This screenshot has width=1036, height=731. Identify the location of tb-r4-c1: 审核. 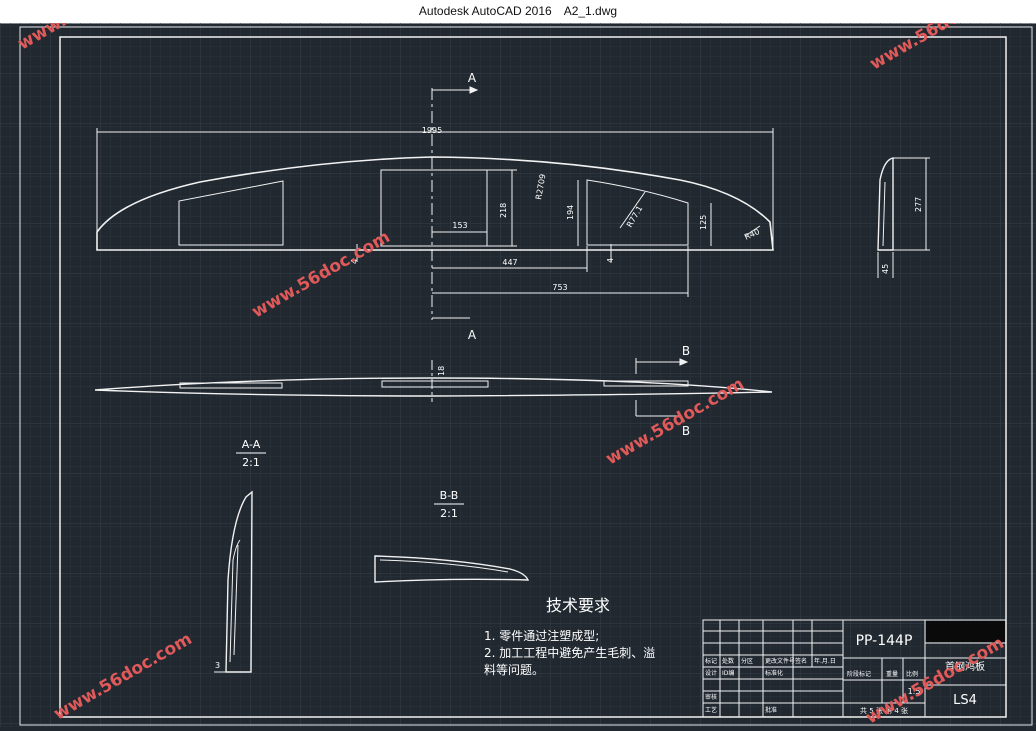
(711, 697).